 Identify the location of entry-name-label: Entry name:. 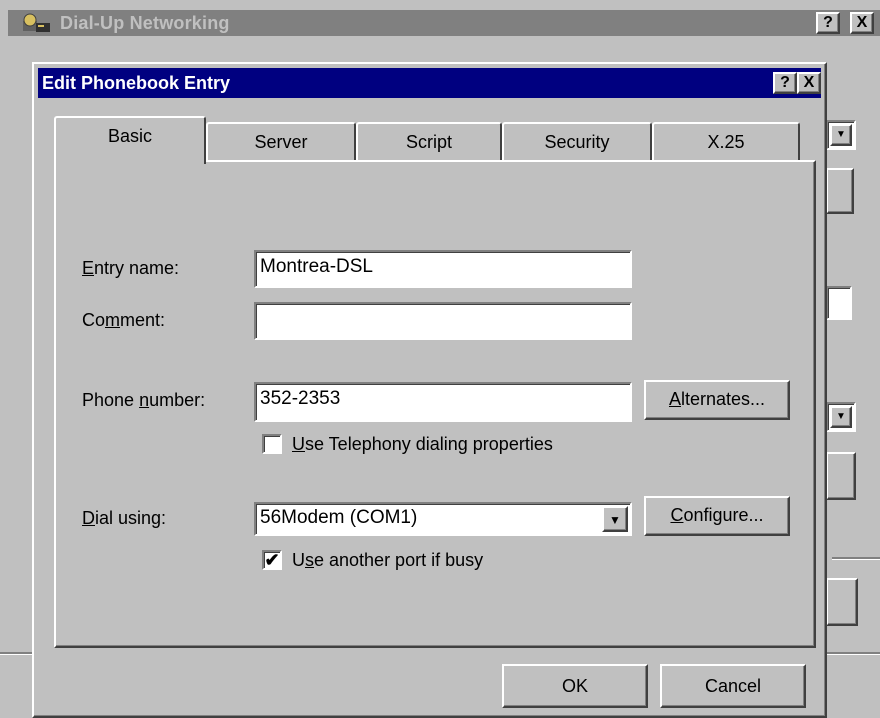
(131, 268).